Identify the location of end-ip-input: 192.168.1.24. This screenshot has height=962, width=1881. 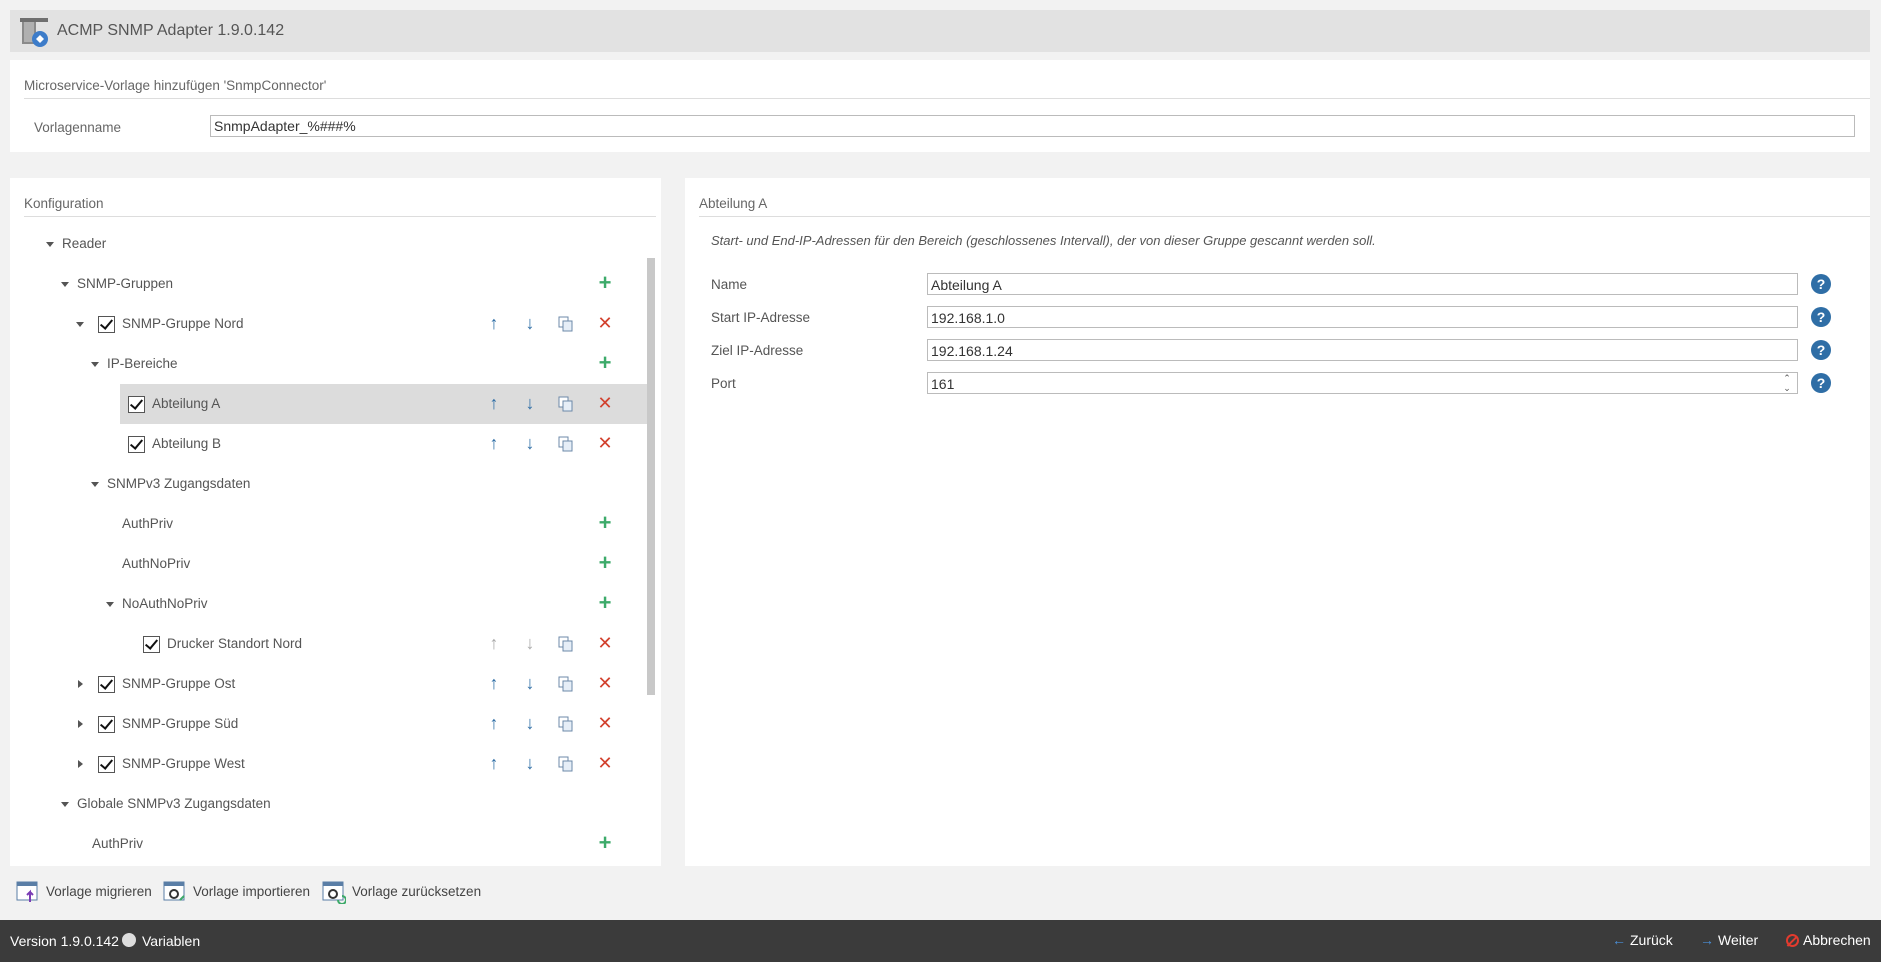
(1362, 350).